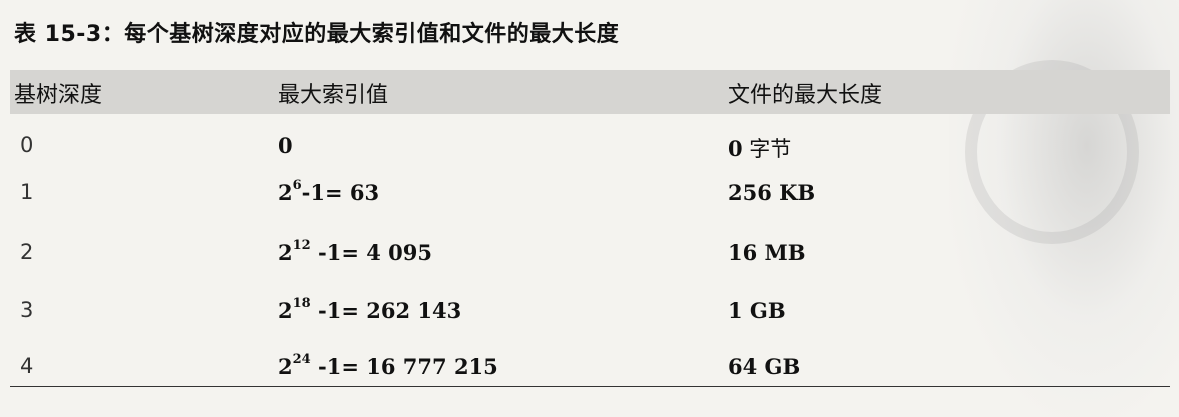  Describe the element at coordinates (58, 95) in the screenshot. I see `header-depth: 基树深度` at that location.